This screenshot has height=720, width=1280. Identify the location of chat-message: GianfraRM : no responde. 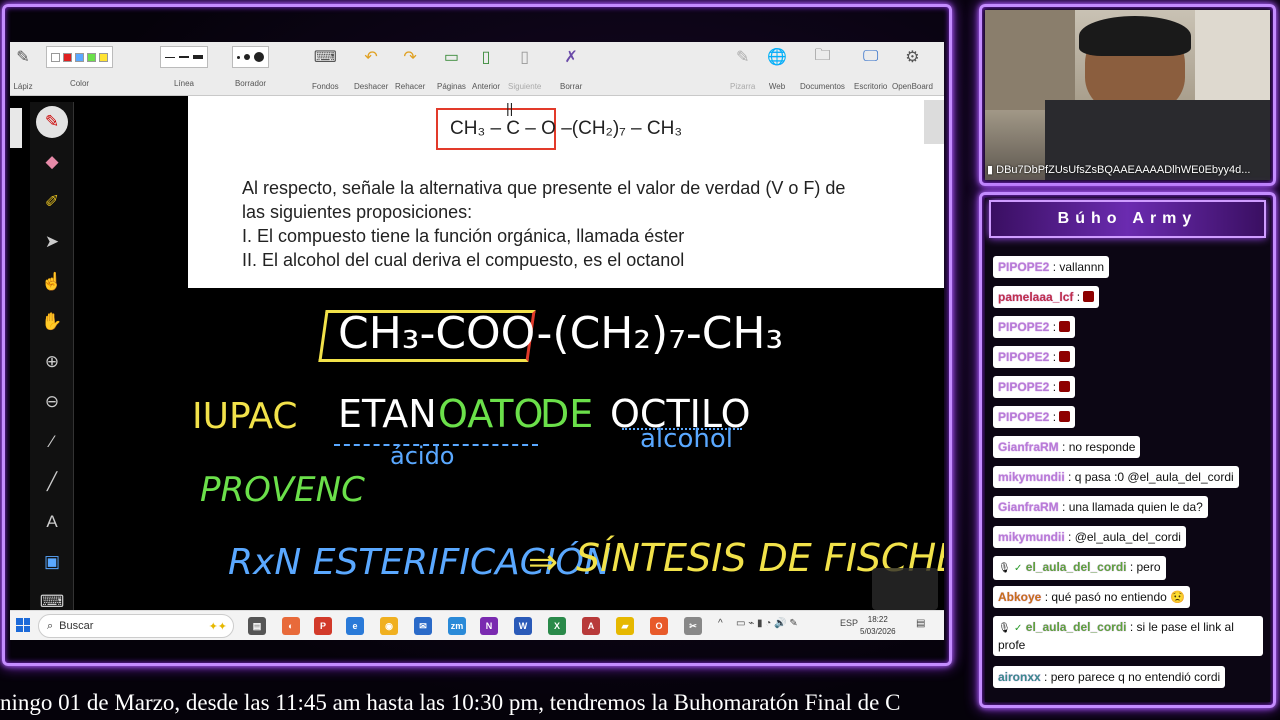
(1067, 447).